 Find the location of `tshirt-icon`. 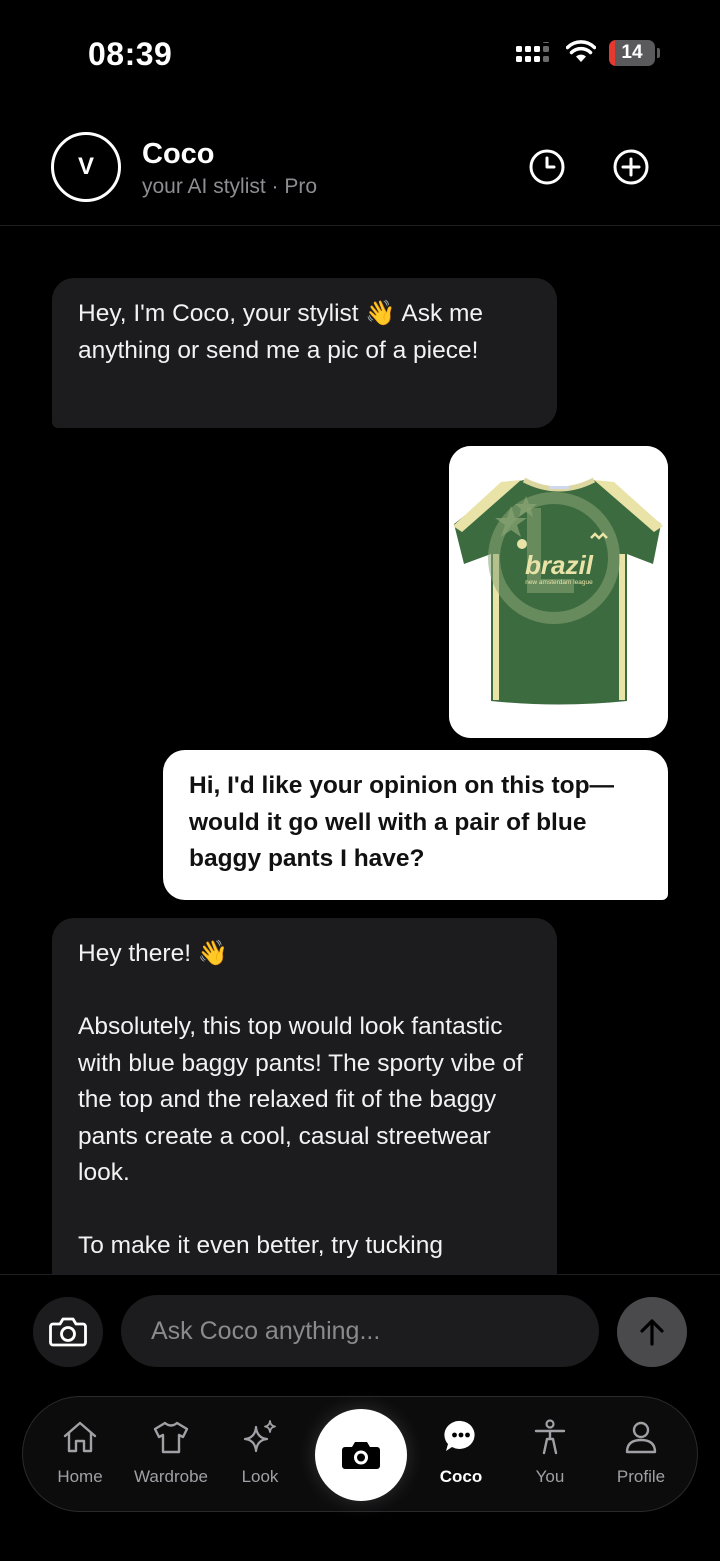

tshirt-icon is located at coordinates (171, 1437).